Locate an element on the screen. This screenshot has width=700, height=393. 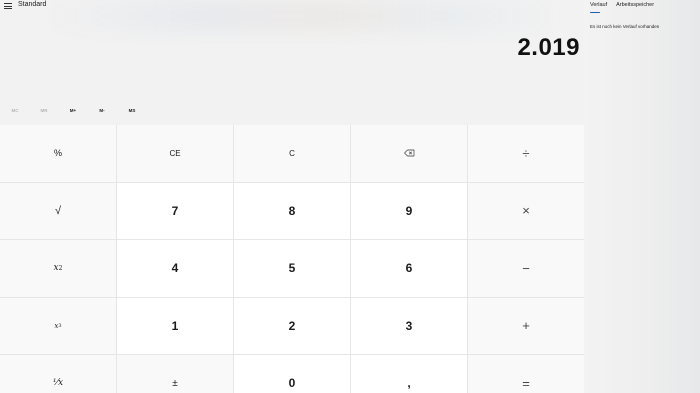
subtract-button: − is located at coordinates (526, 268).